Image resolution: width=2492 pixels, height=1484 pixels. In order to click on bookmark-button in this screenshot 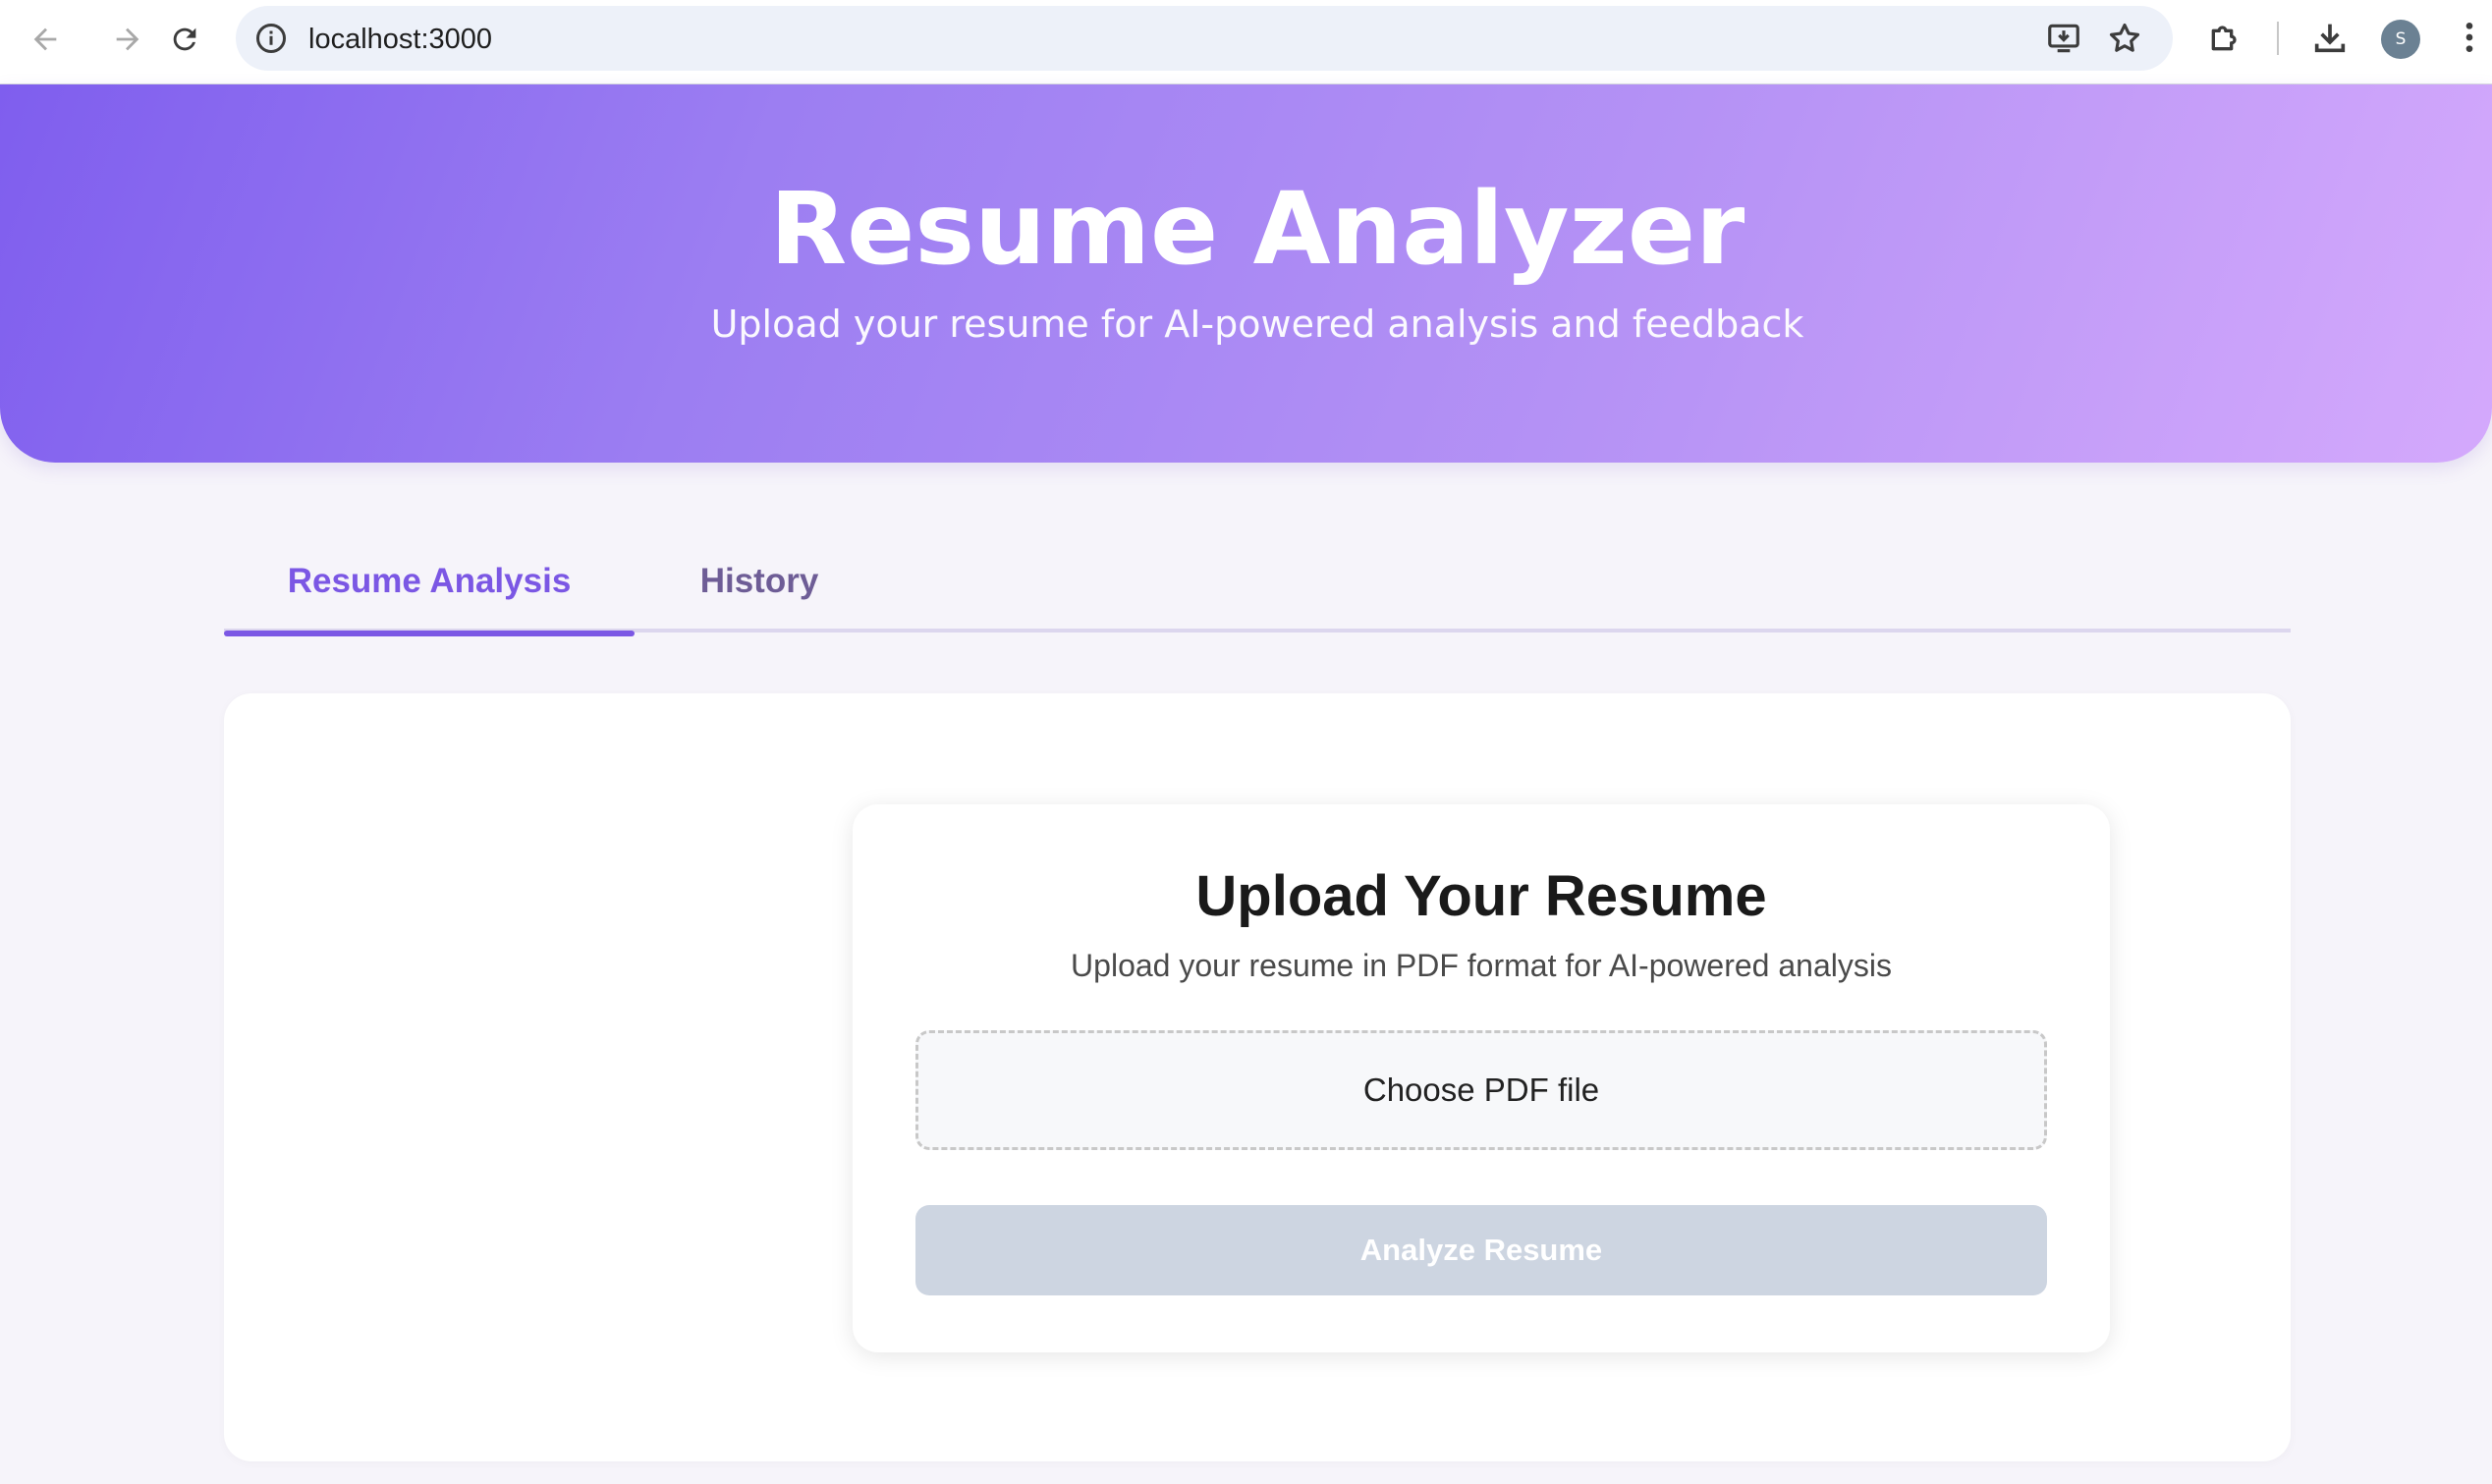, I will do `click(2124, 38)`.